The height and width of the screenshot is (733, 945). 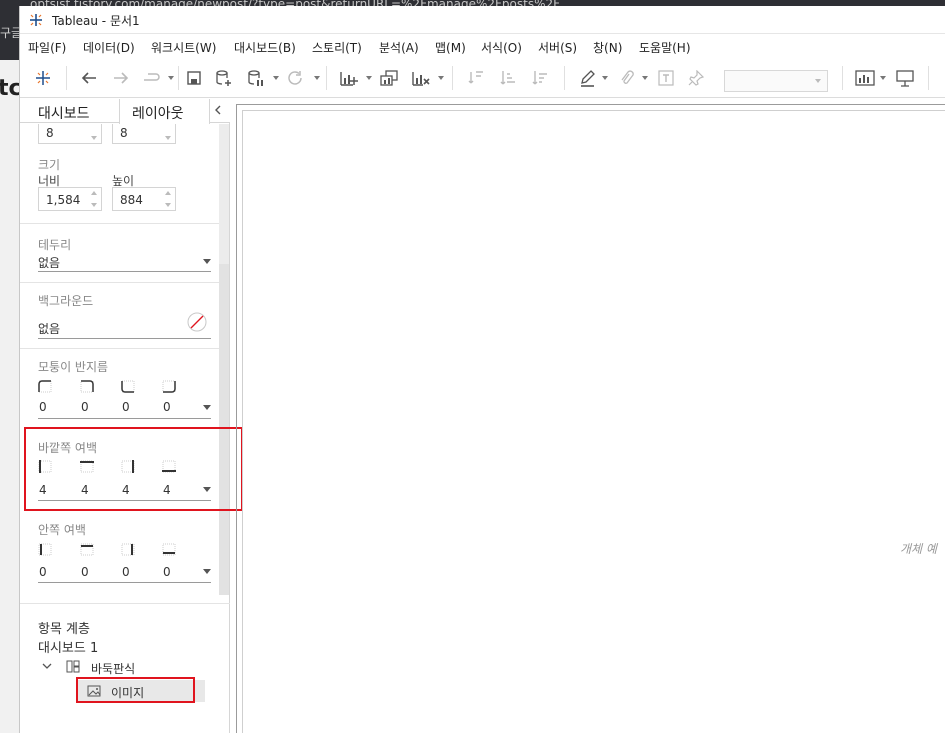 What do you see at coordinates (121, 78) in the screenshot?
I see `redo-button` at bounding box center [121, 78].